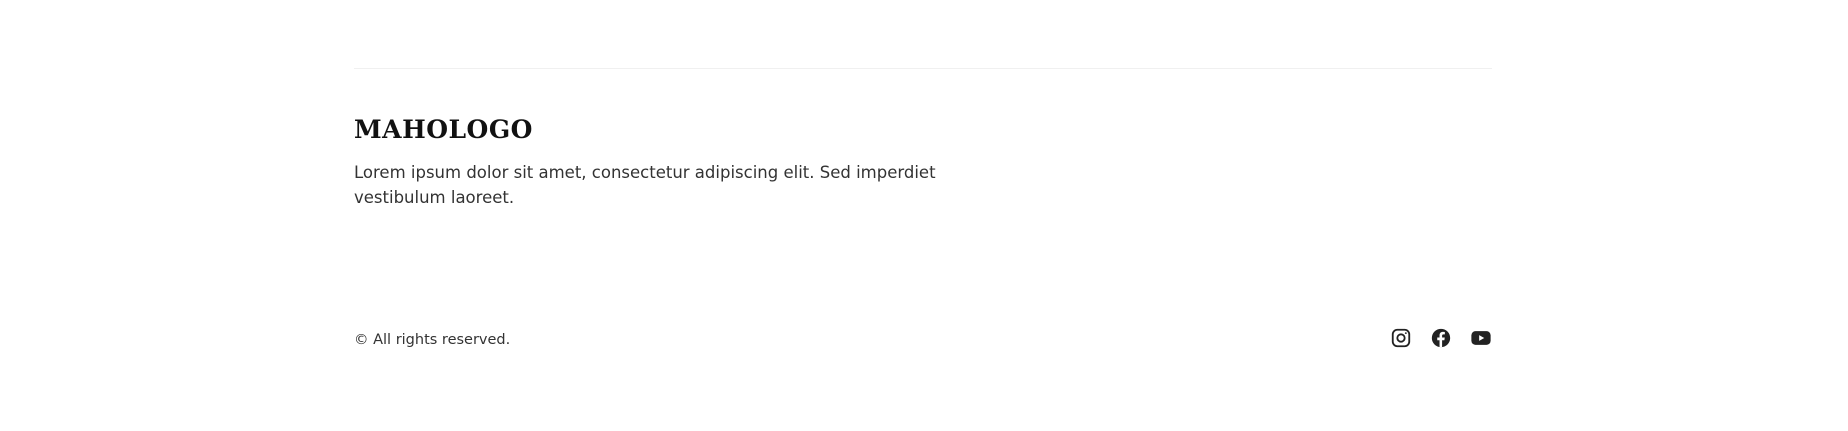 This screenshot has width=1848, height=431. I want to click on instagram-link, so click(1400, 337).